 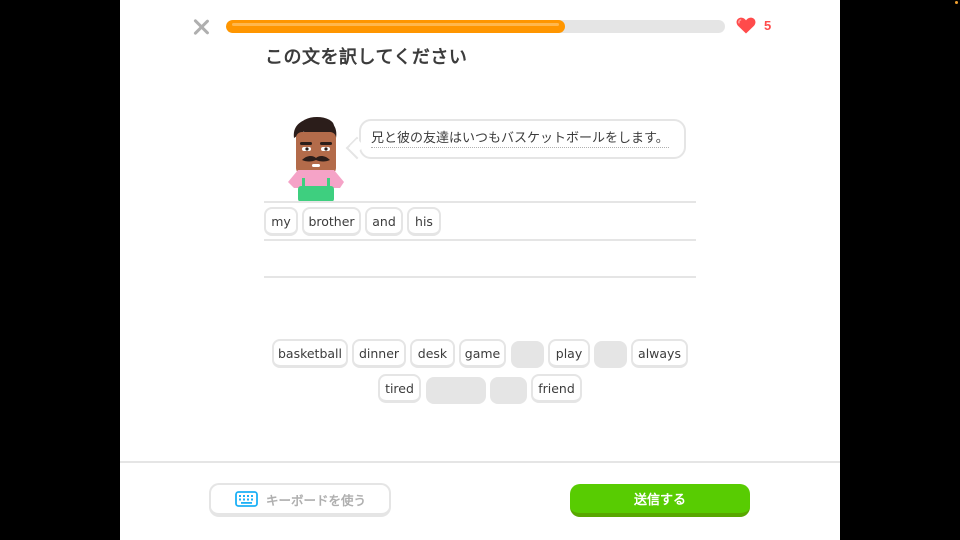 What do you see at coordinates (399, 388) in the screenshot?
I see `word-bank-chip: tired` at bounding box center [399, 388].